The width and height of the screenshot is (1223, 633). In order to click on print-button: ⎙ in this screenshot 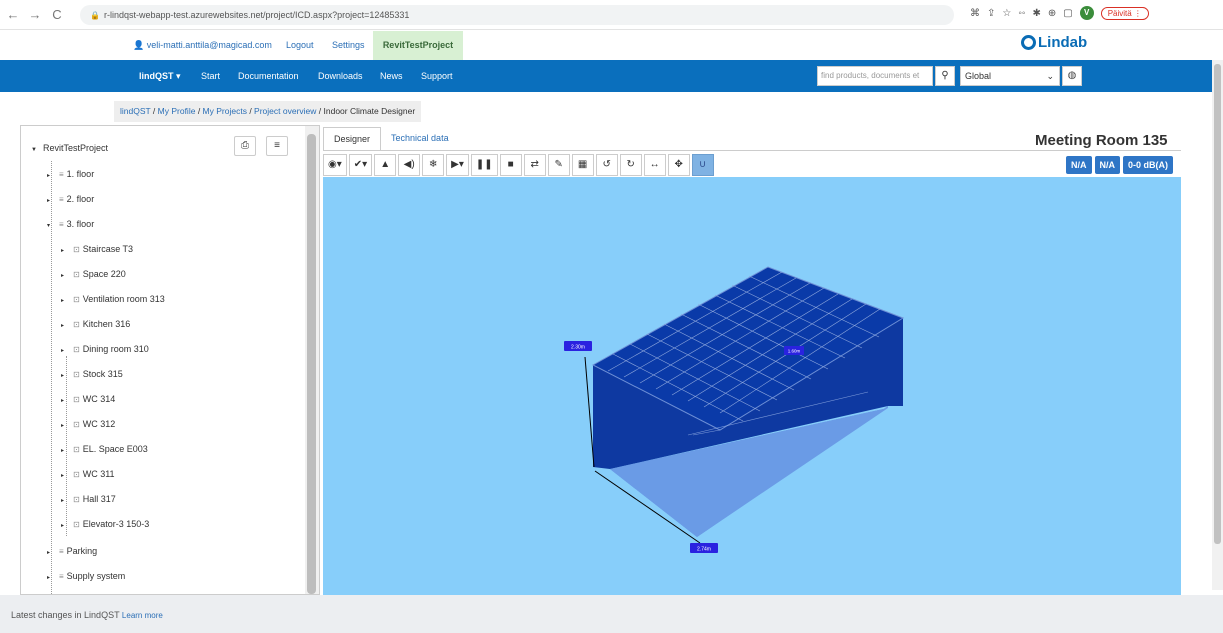, I will do `click(245, 146)`.